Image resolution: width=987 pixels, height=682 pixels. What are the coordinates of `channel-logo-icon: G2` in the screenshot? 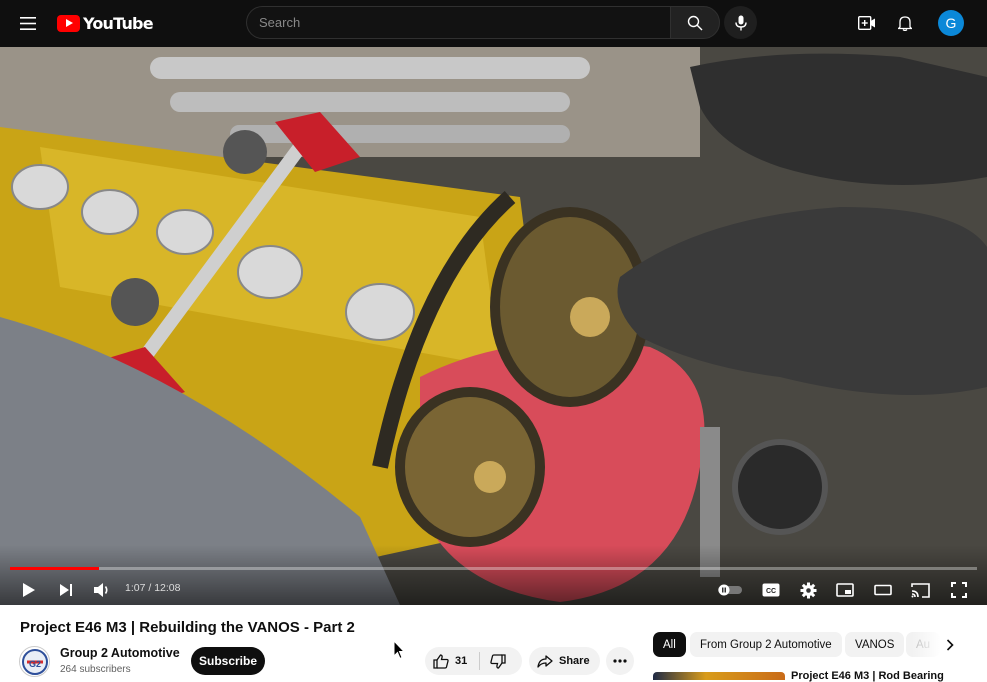 It's located at (34, 661).